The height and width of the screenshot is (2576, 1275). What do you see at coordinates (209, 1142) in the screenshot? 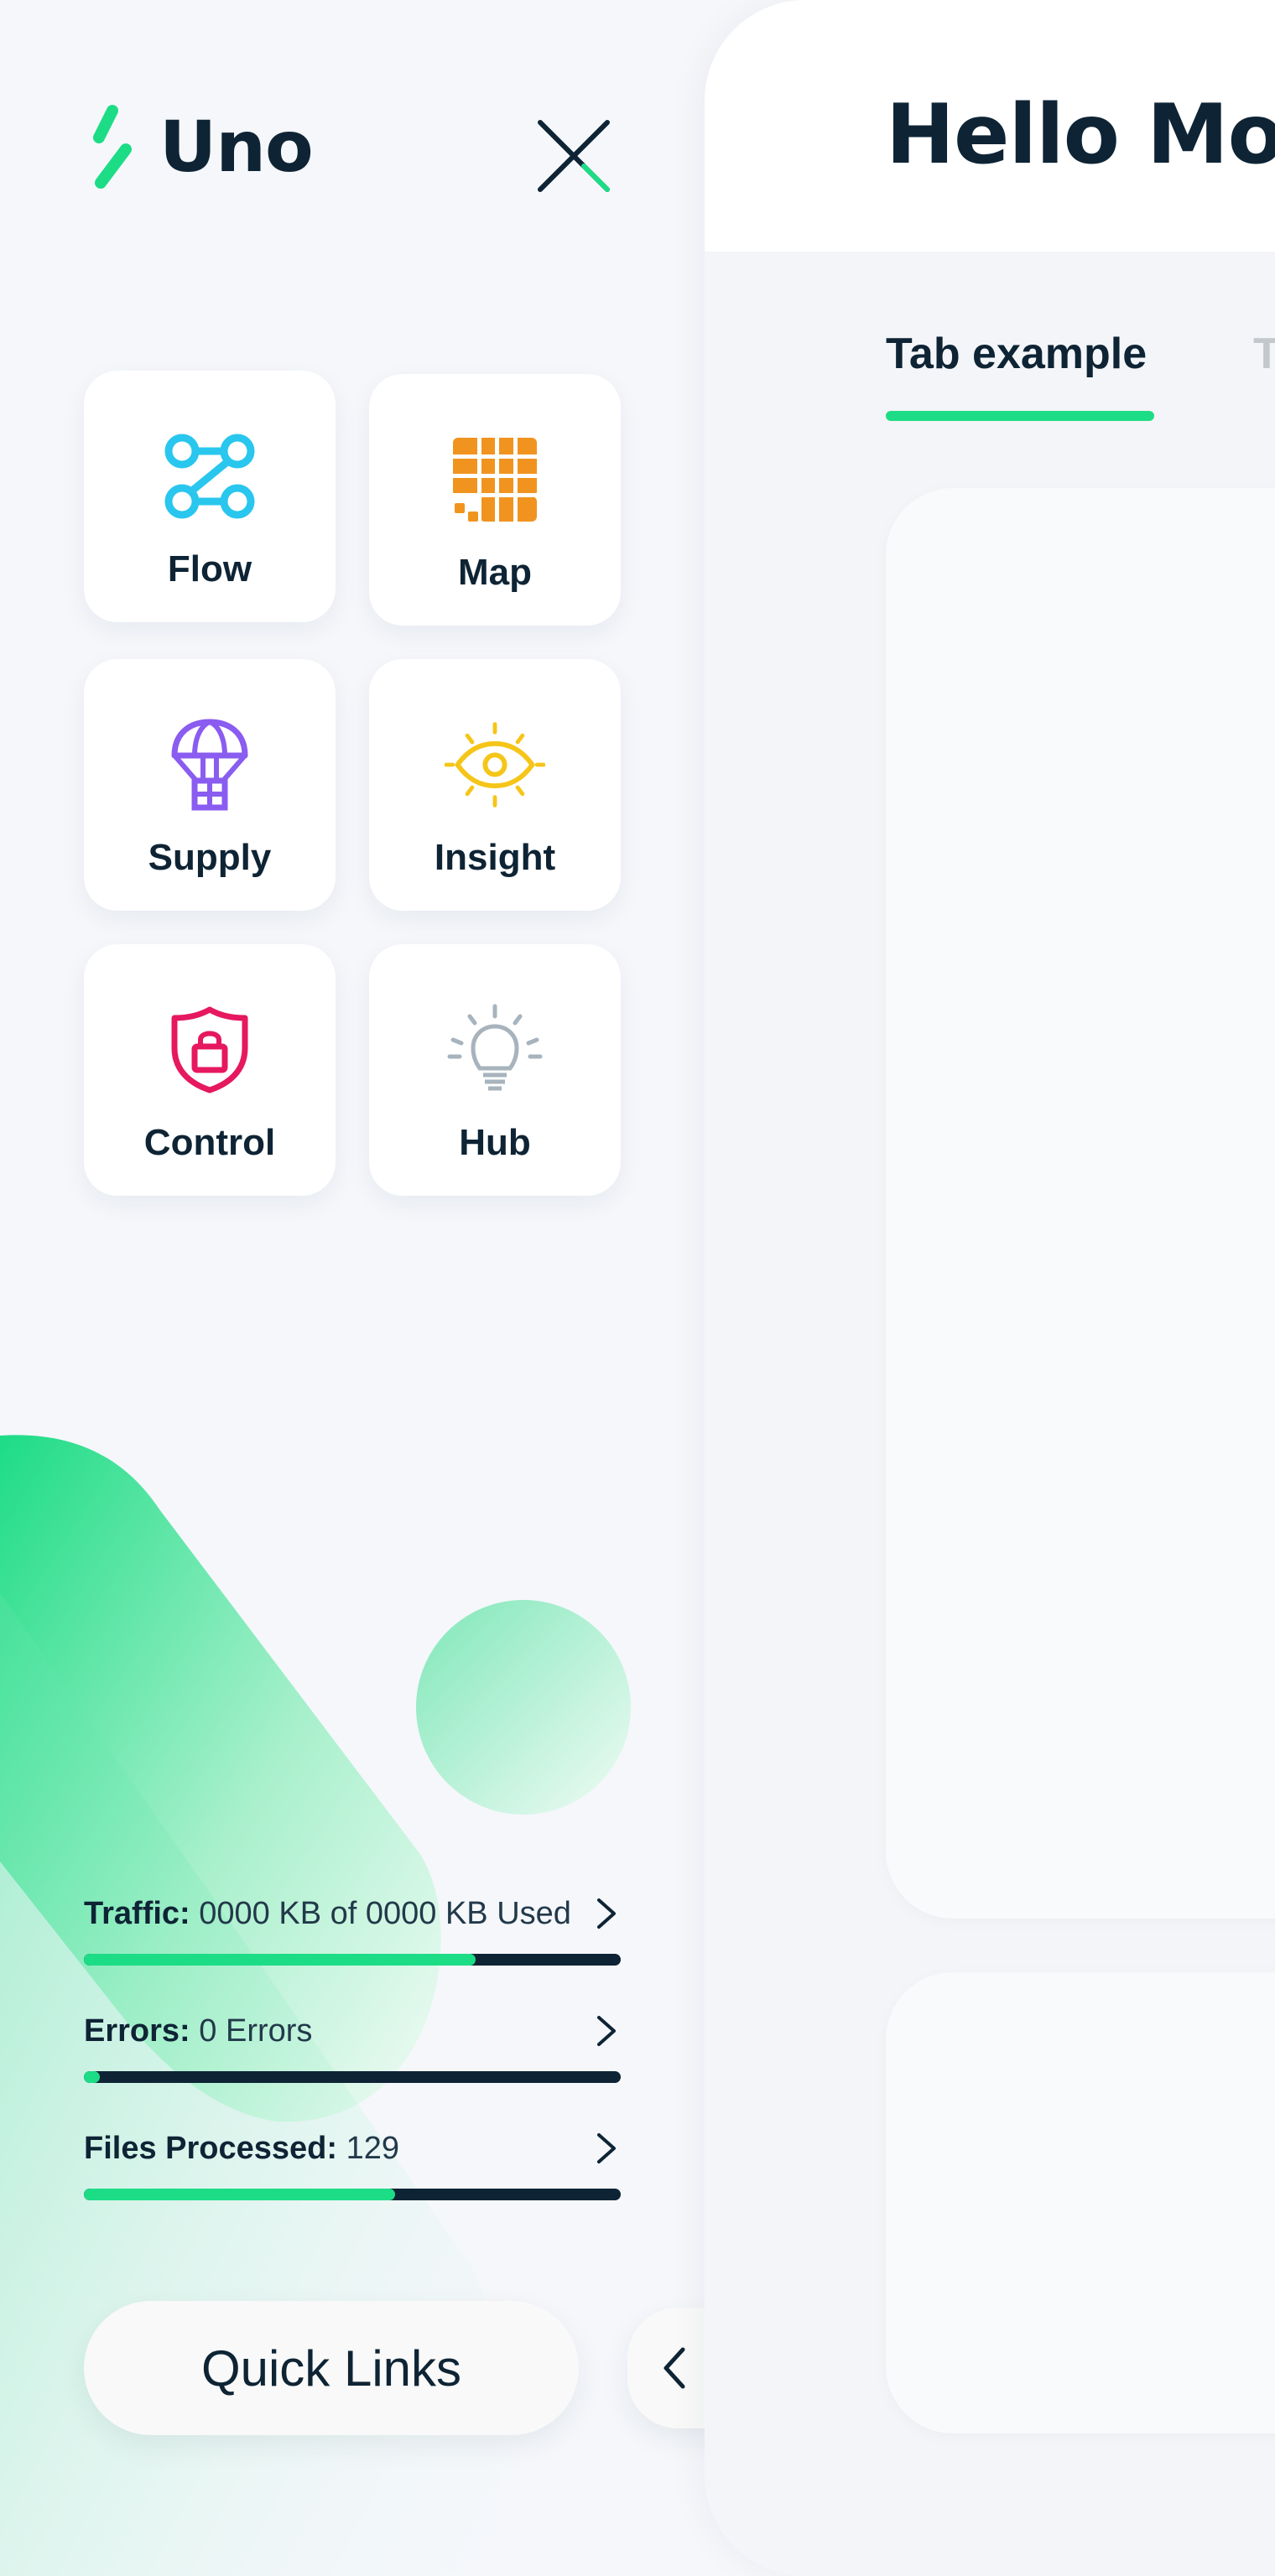
I see `module-label: Control` at bounding box center [209, 1142].